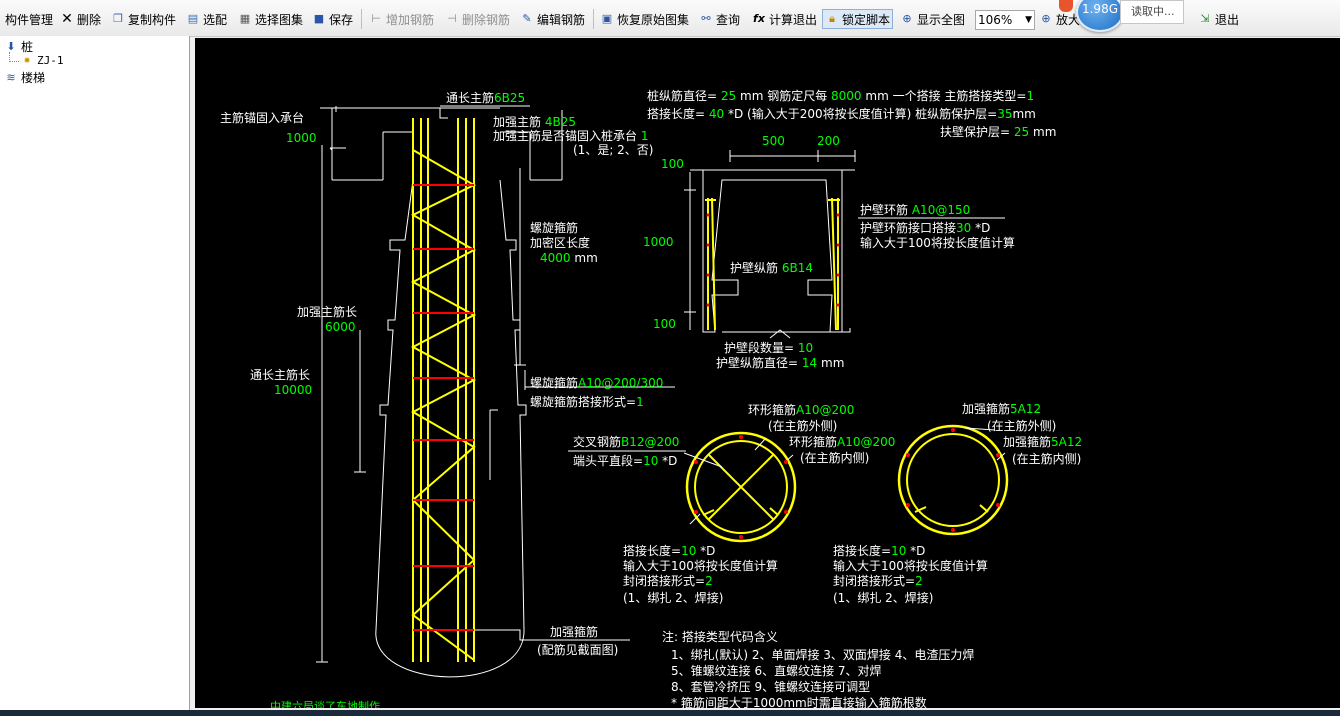  I want to click on circle2-outer-value: 5A12, so click(1025, 409).